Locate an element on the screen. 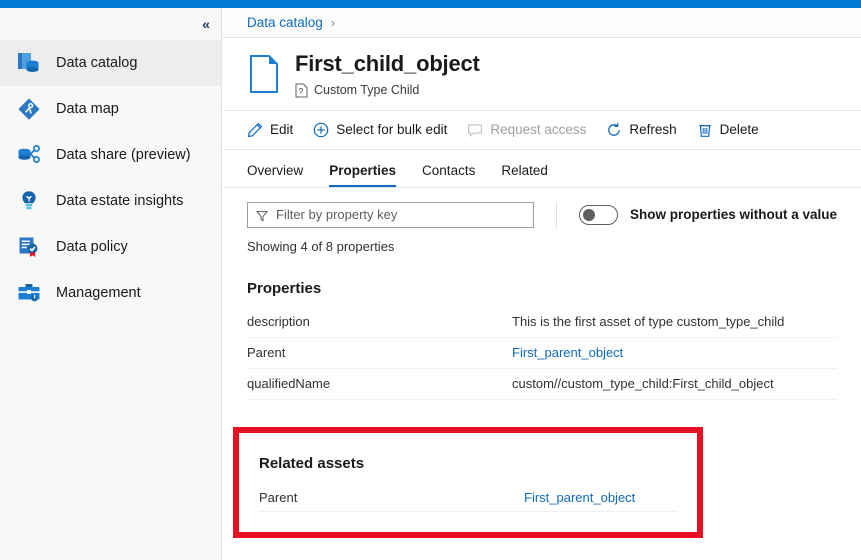  search-input is located at coordinates (401, 215).